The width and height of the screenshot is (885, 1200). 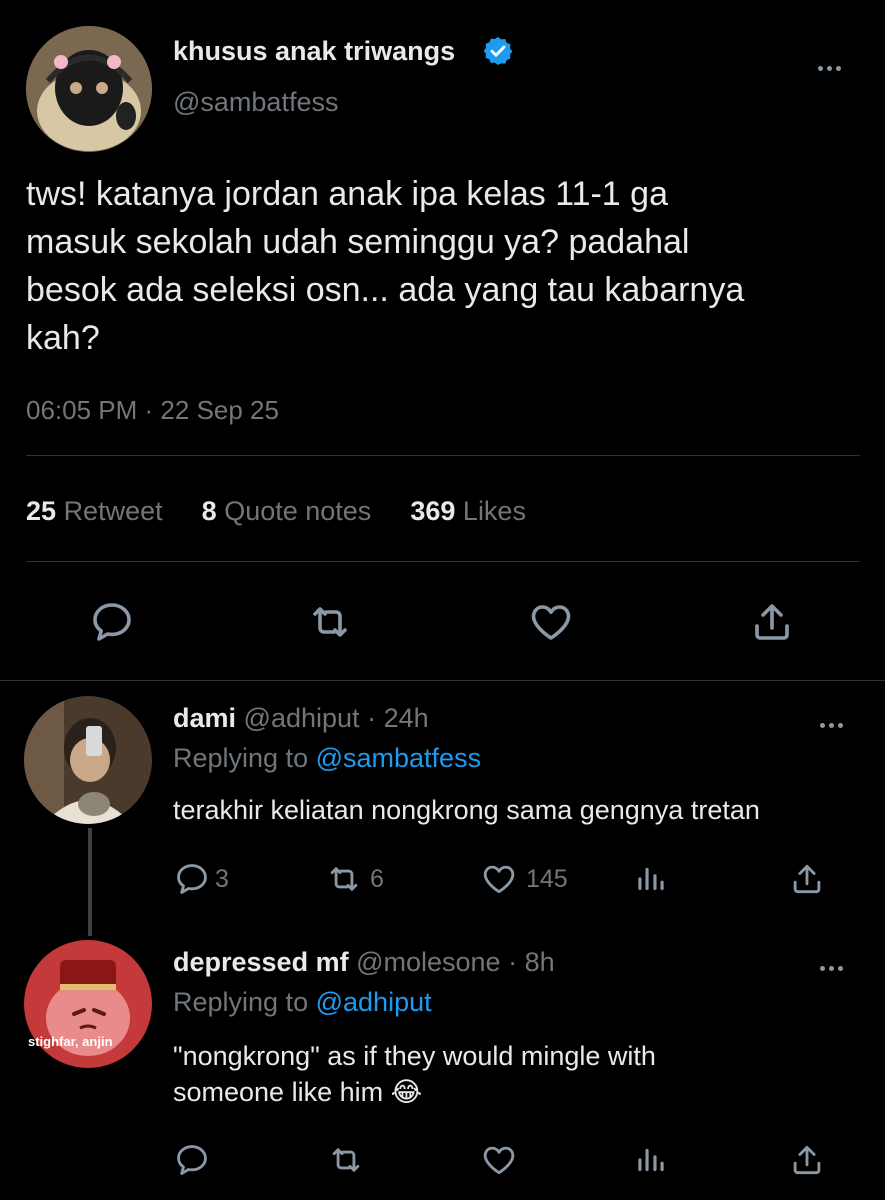 I want to click on replying-to: Replying to @adhiput, so click(x=302, y=1002).